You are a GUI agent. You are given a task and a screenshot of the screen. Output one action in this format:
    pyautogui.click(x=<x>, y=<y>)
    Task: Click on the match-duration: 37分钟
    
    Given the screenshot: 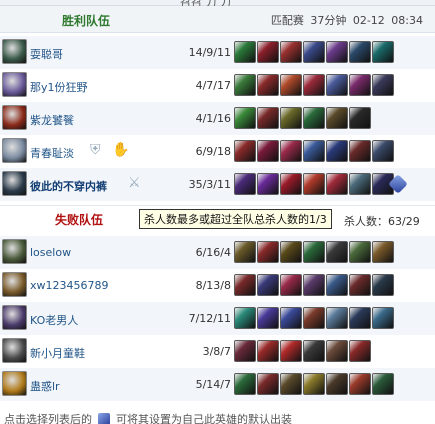 What is the action you would take?
    pyautogui.click(x=328, y=20)
    